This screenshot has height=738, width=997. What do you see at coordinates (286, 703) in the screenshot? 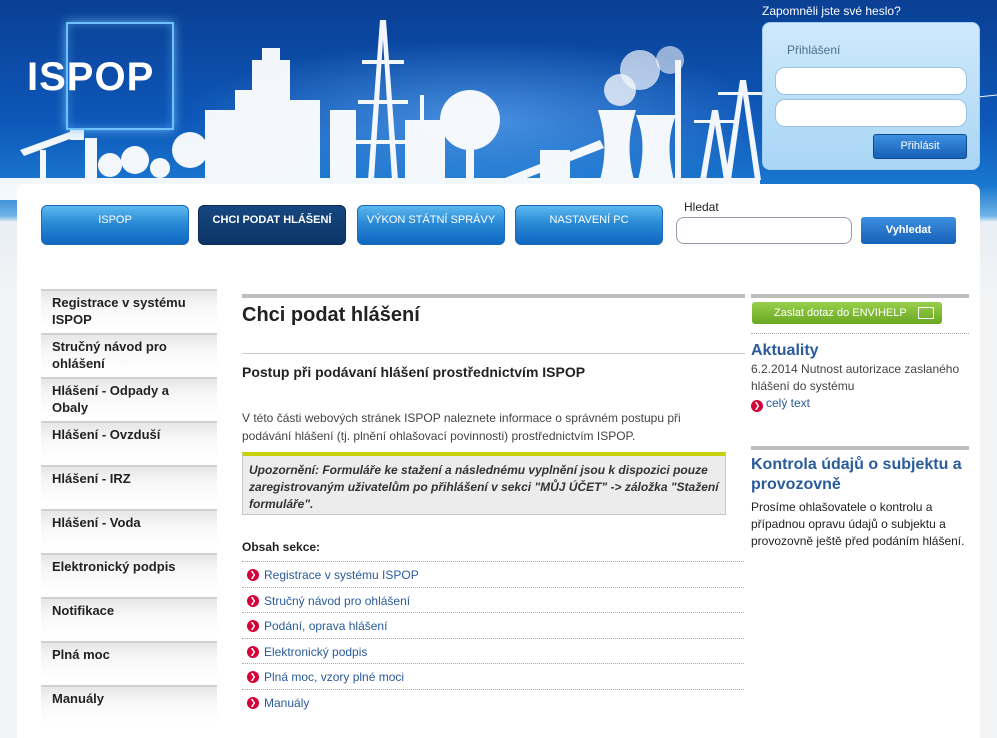
I see `toc-item-label: Manuály` at bounding box center [286, 703].